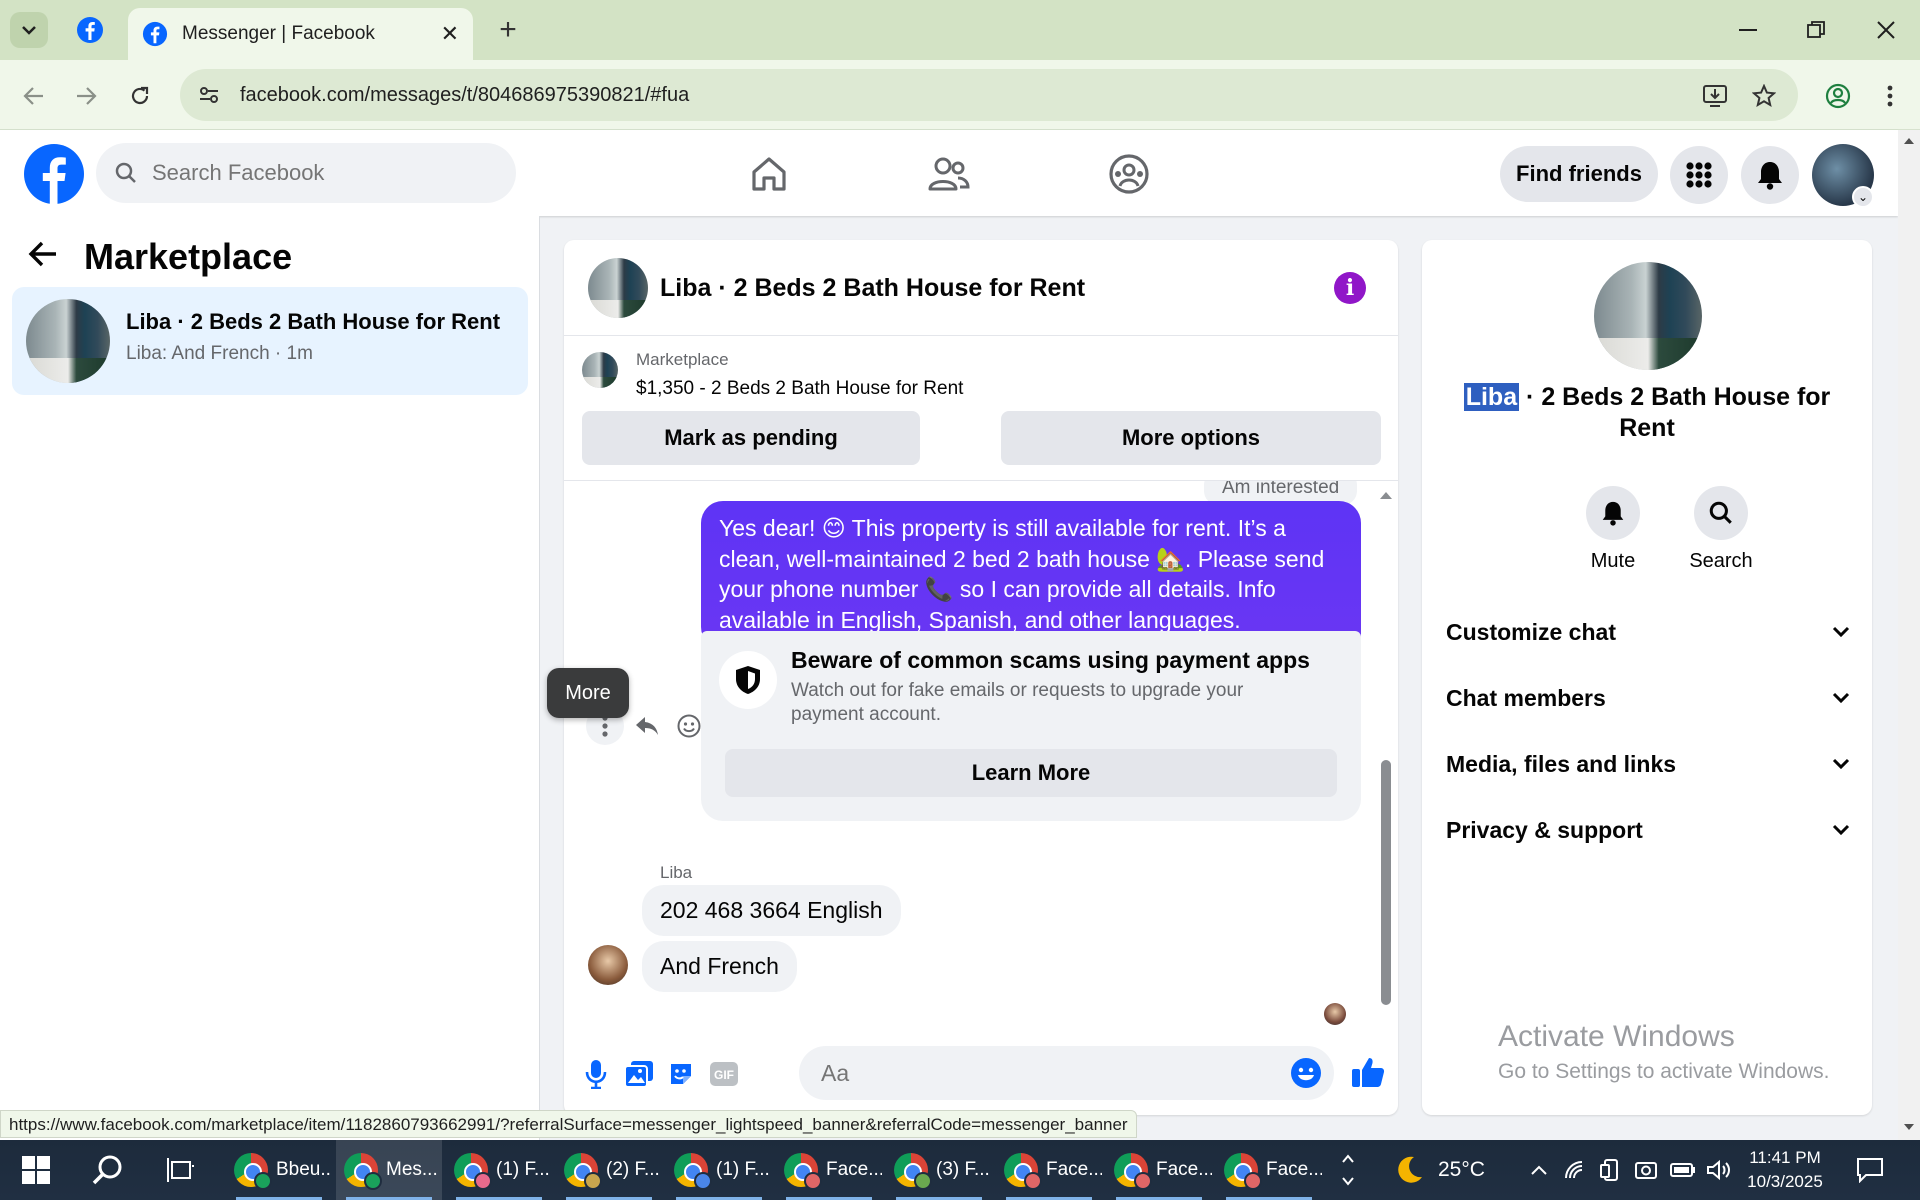 The width and height of the screenshot is (1920, 1200). I want to click on nav-friends, so click(949, 174).